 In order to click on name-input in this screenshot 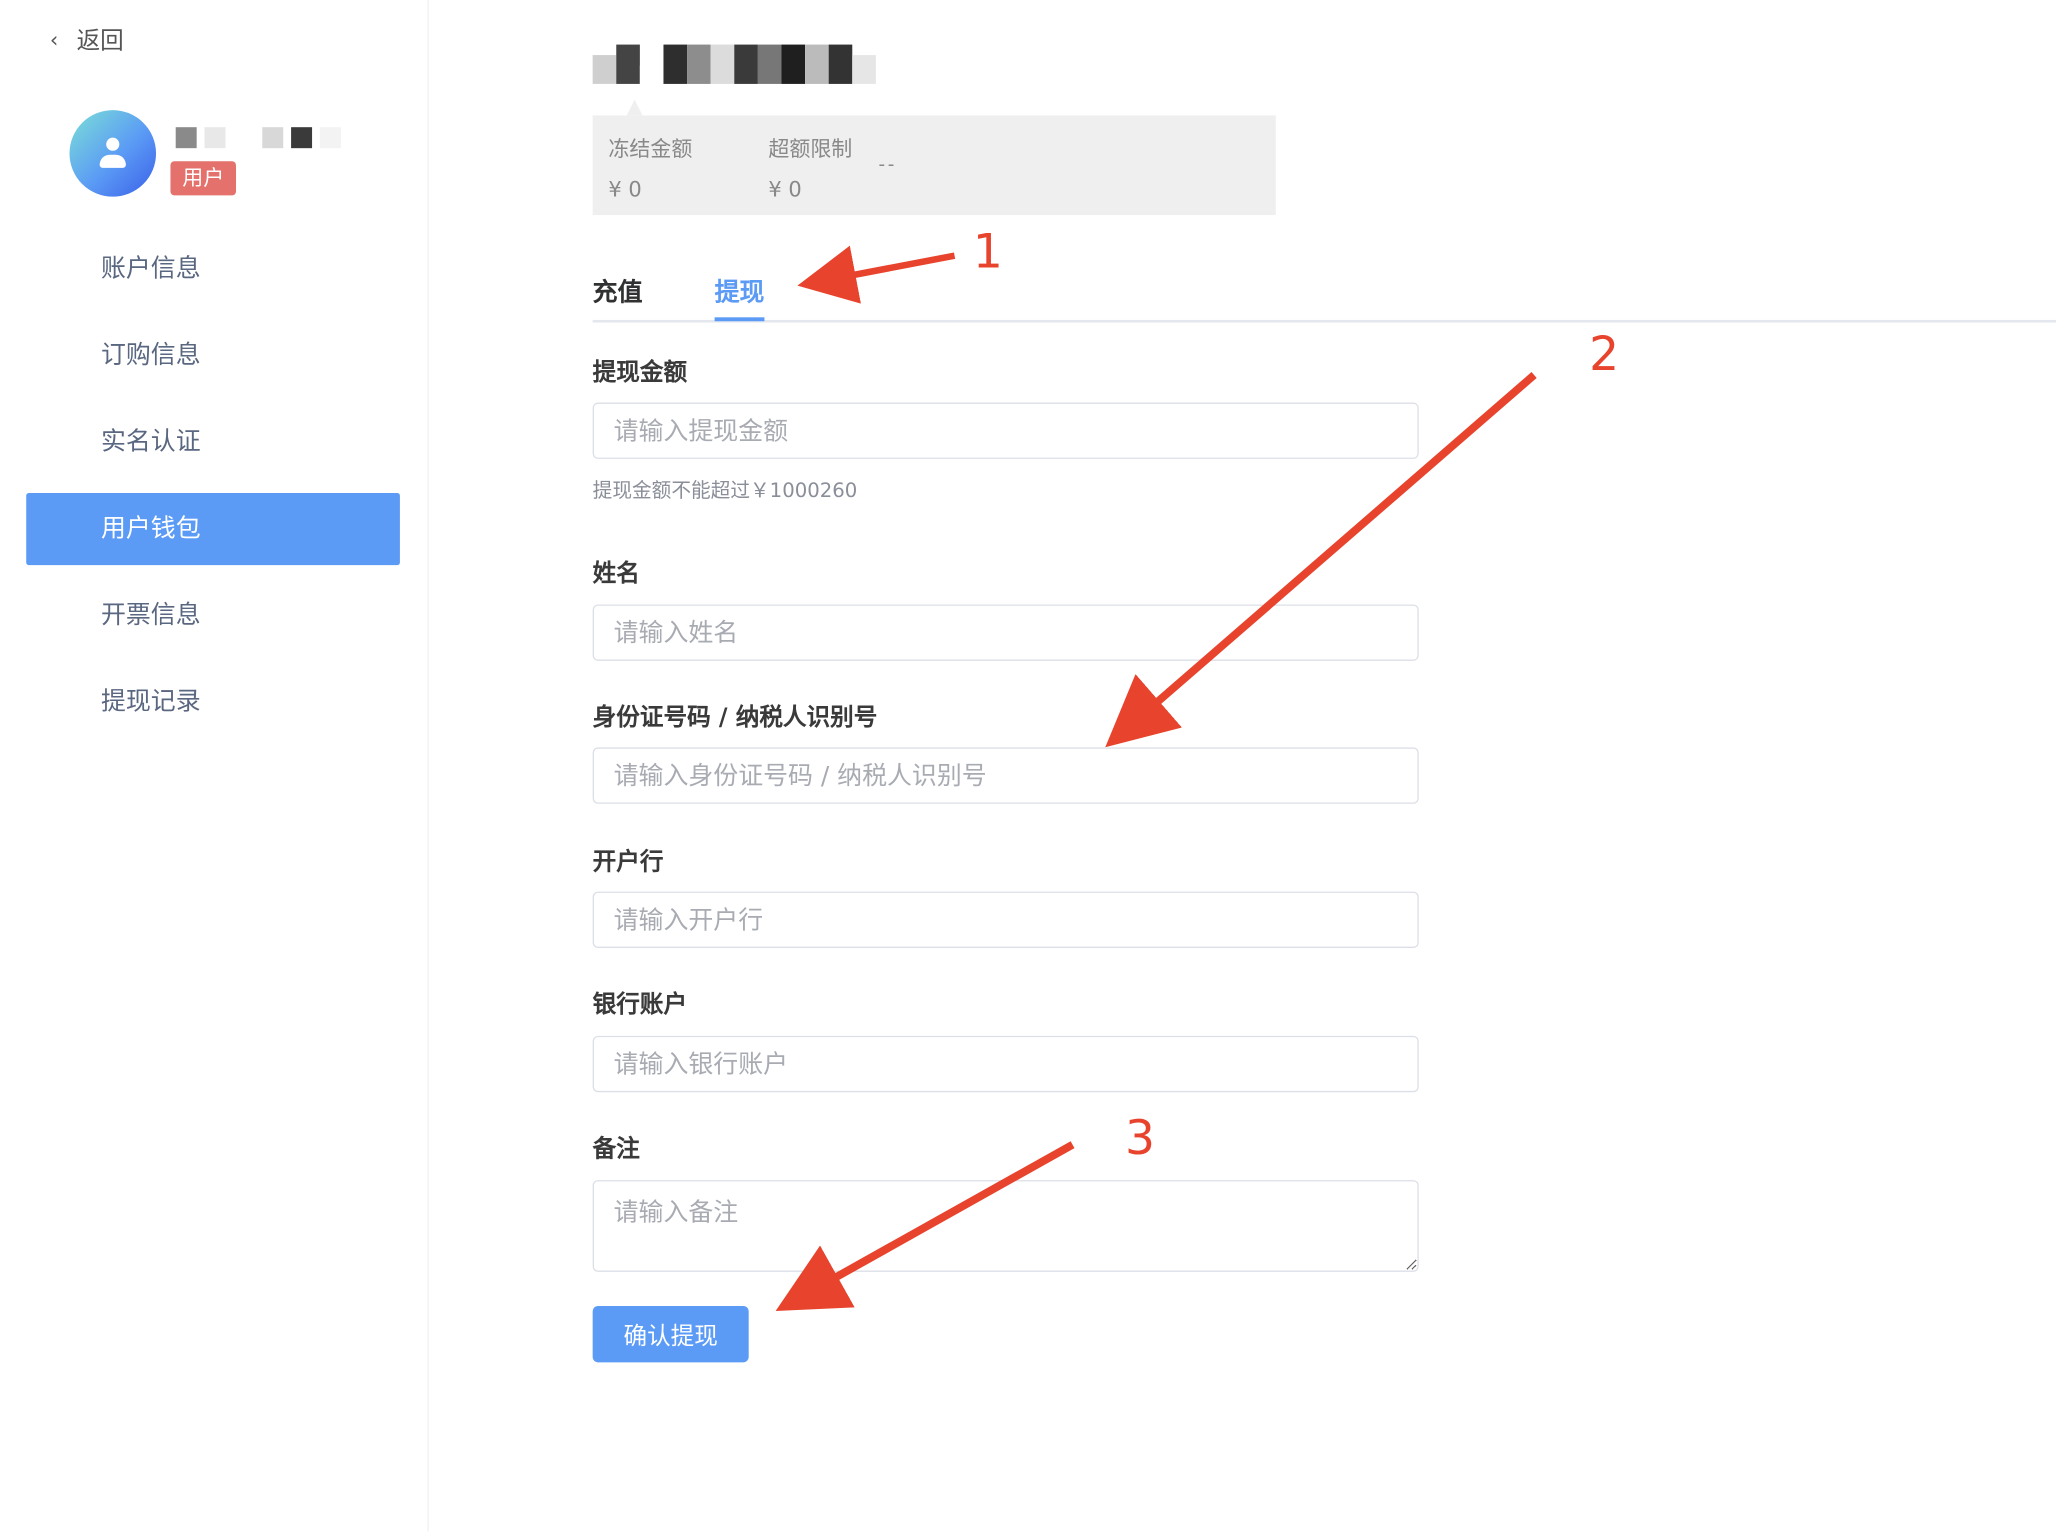, I will do `click(1005, 632)`.